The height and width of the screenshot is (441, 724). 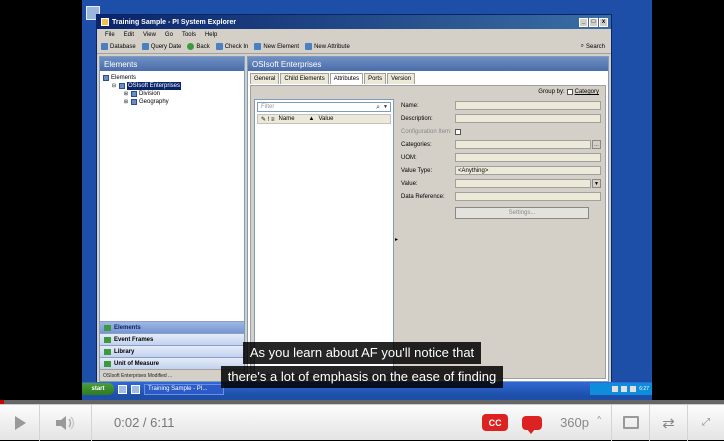 What do you see at coordinates (174, 22) in the screenshot?
I see `window-title: Training Sample - PI System Explorer` at bounding box center [174, 22].